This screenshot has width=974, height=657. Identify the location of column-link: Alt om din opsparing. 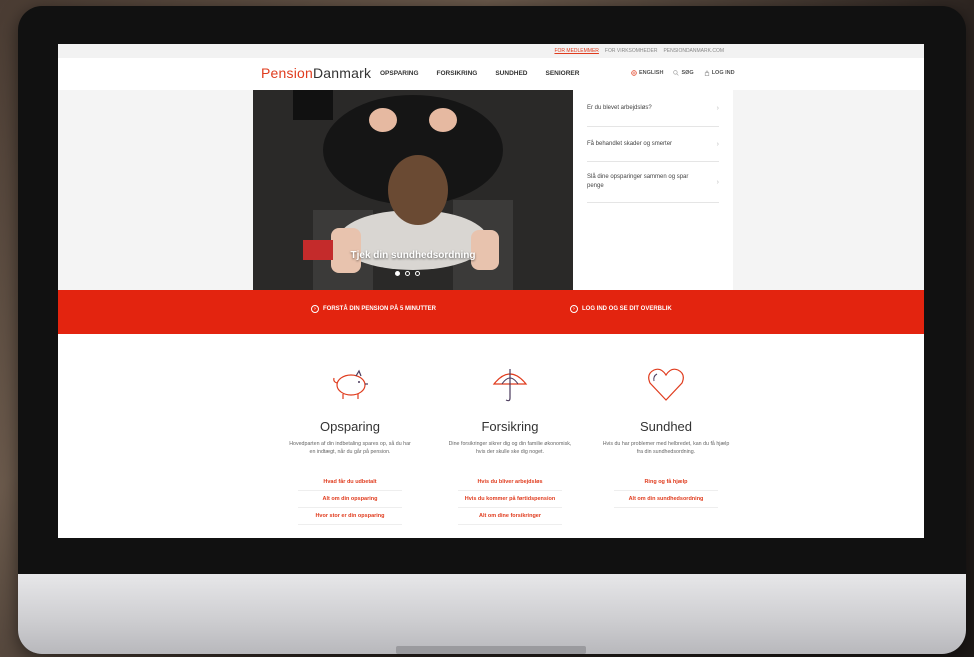
(350, 499).